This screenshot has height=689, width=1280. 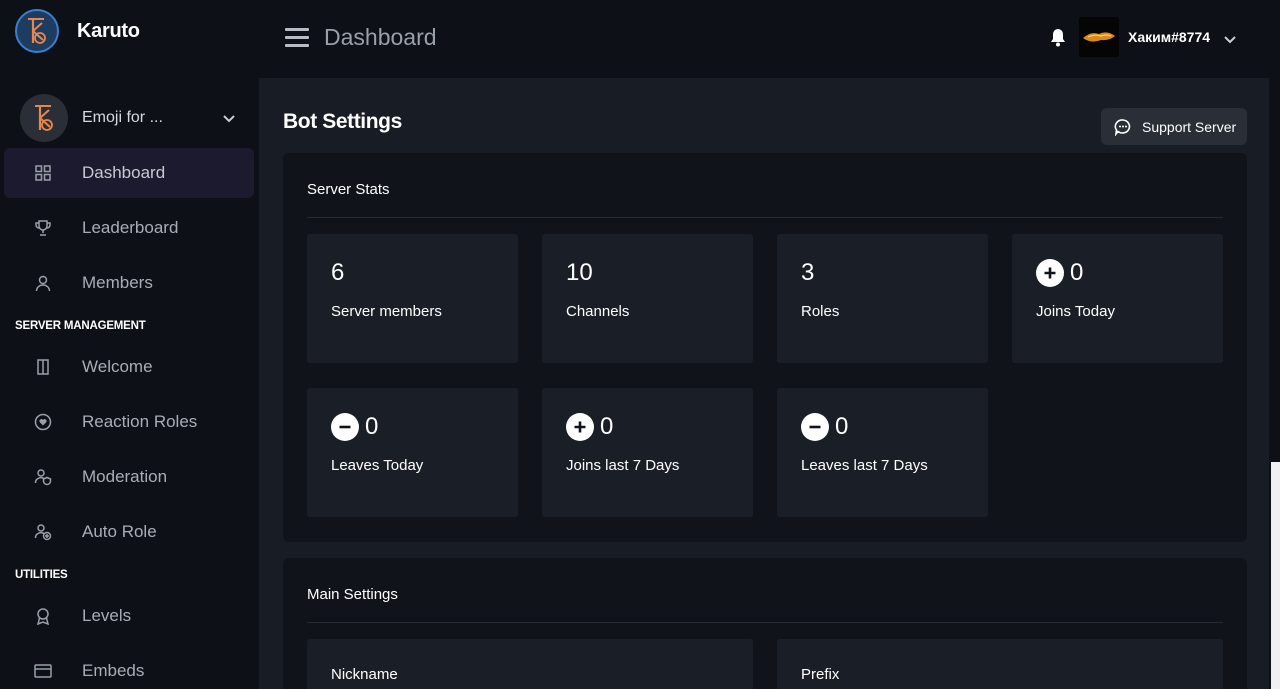 What do you see at coordinates (113, 670) in the screenshot?
I see `sidebar-item-label: Embeds` at bounding box center [113, 670].